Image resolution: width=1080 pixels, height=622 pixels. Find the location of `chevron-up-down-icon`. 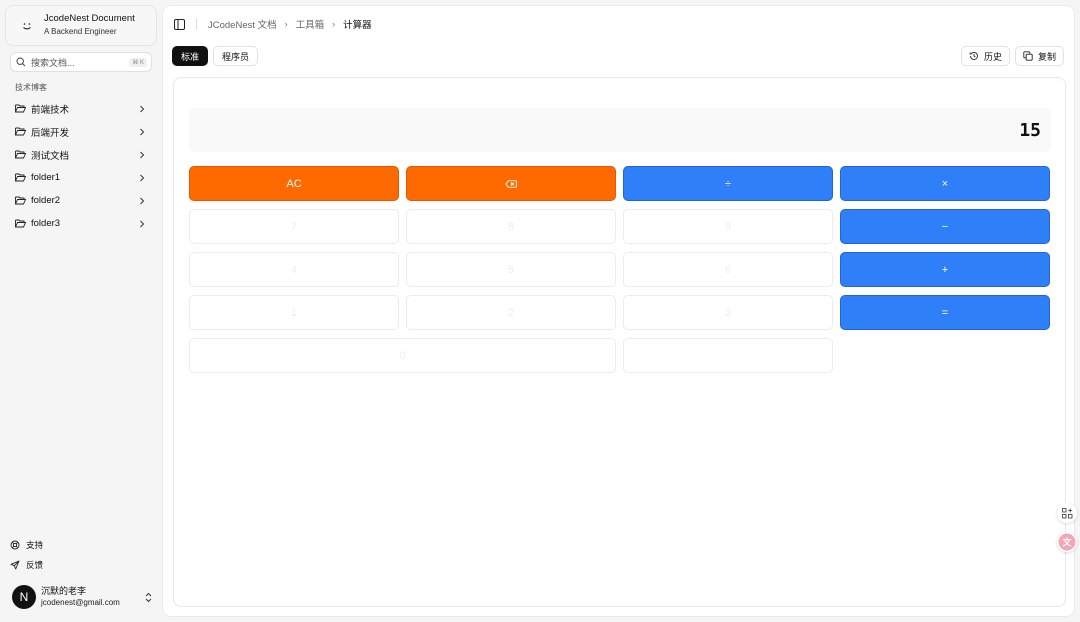

chevron-up-down-icon is located at coordinates (148, 597).